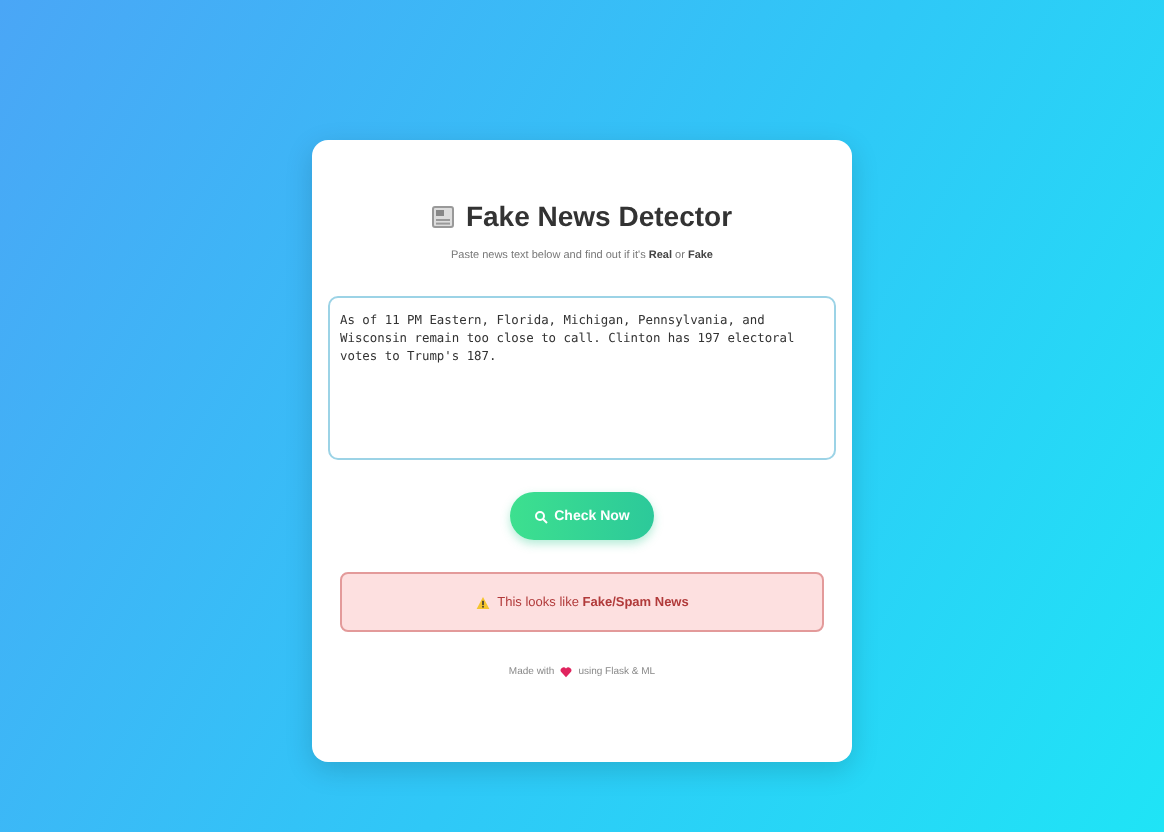 The image size is (1164, 832). Describe the element at coordinates (541, 516) in the screenshot. I see `search-icon` at that location.